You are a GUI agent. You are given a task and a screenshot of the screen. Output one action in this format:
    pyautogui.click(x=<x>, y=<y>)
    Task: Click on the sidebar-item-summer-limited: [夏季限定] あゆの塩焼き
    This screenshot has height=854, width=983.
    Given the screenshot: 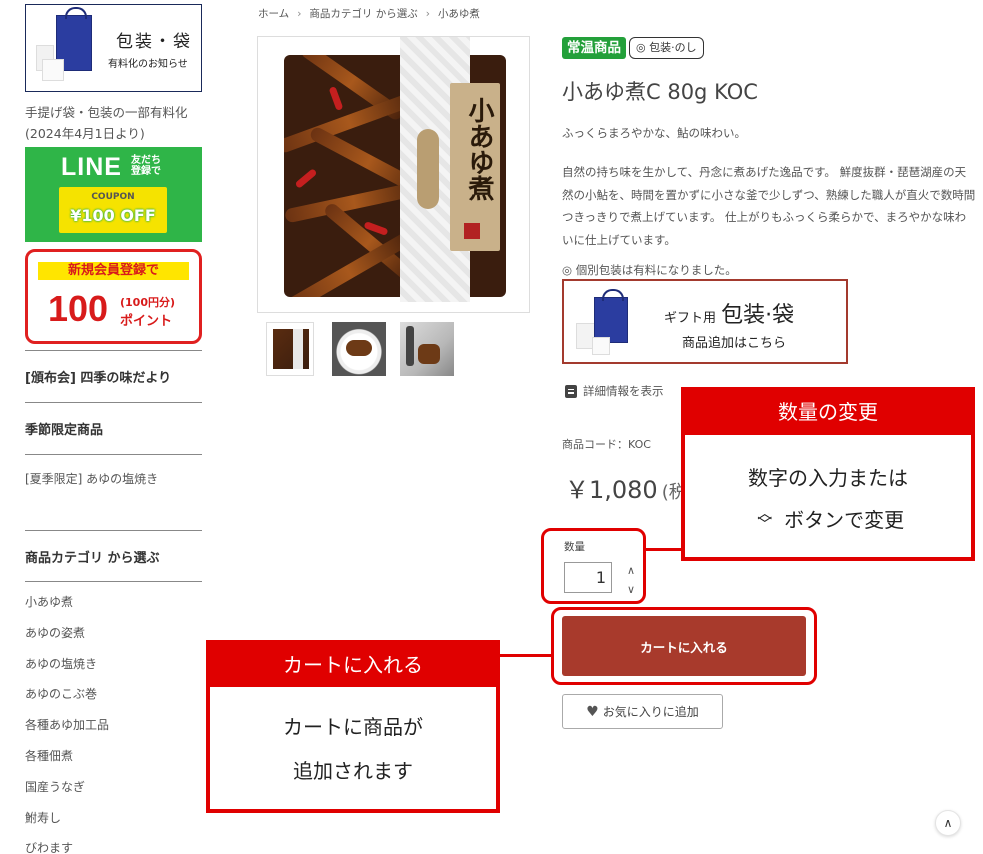 What is the action you would take?
    pyautogui.click(x=113, y=480)
    